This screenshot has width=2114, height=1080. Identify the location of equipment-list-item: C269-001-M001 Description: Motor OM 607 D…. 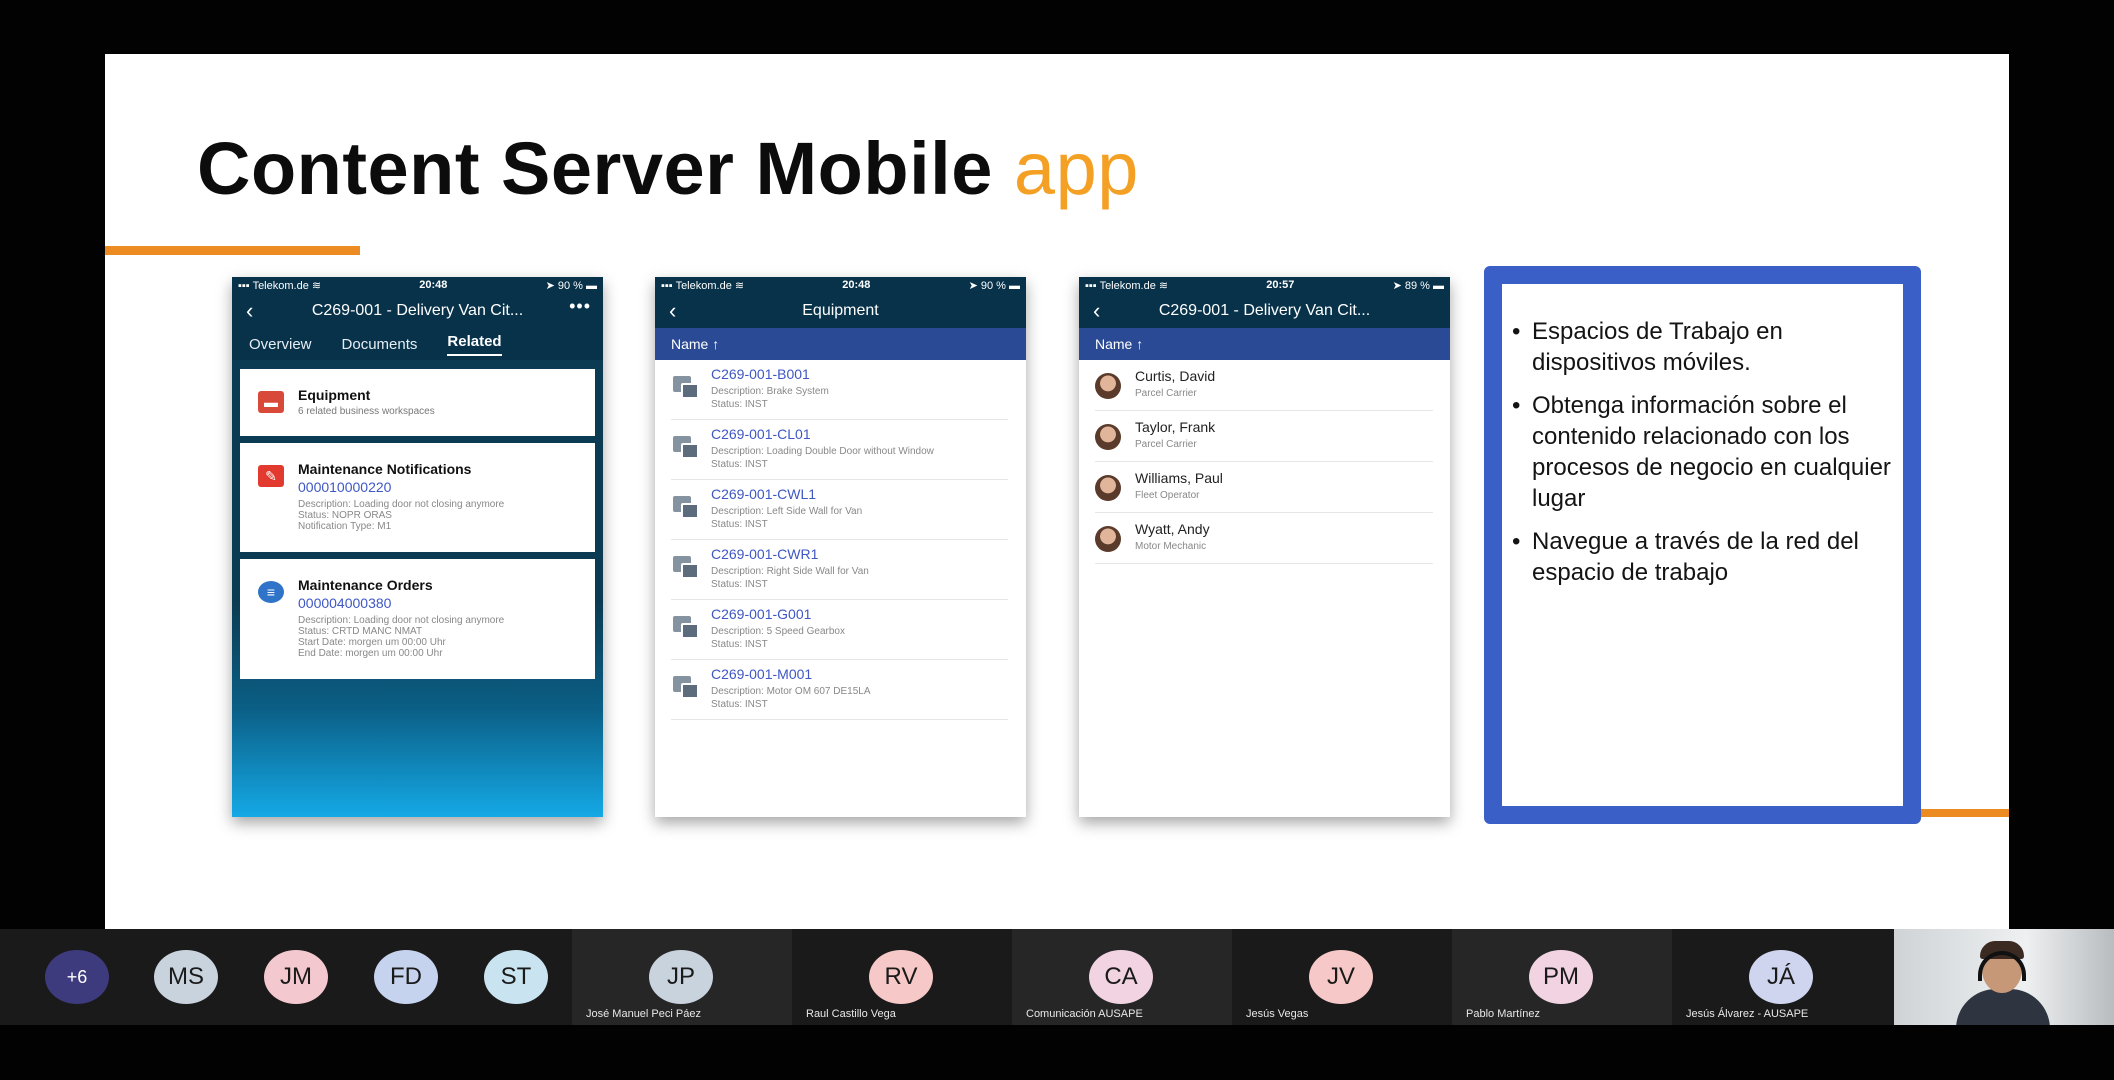
(839, 690).